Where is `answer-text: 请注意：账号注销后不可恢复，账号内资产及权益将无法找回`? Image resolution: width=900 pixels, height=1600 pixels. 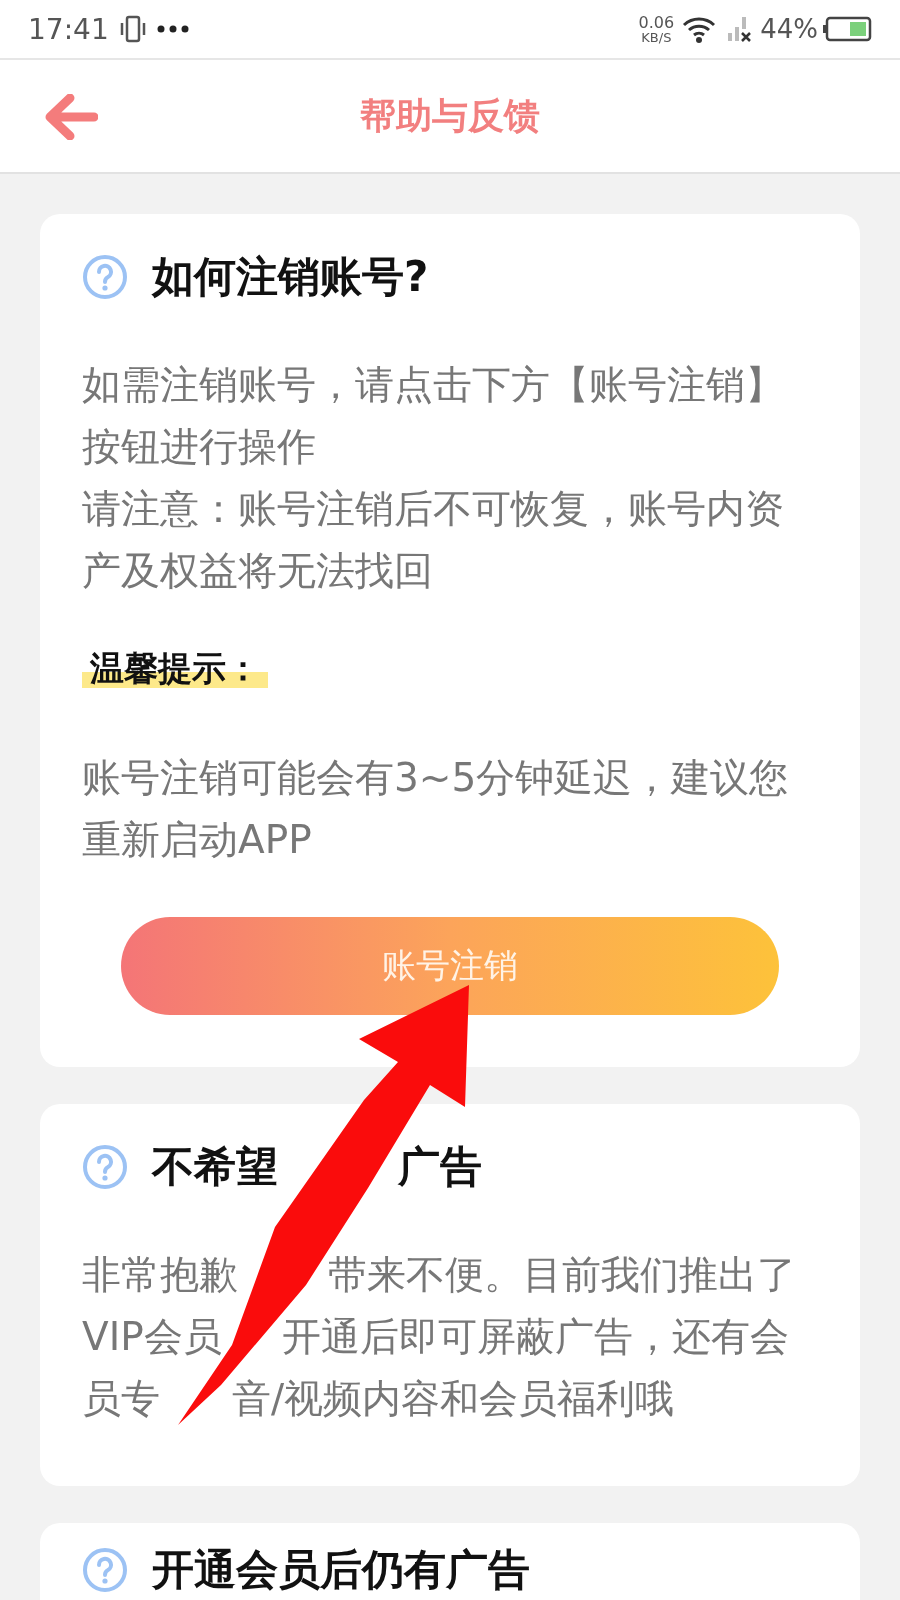
answer-text: 请注意：账号注销后不可恢复，账号内资产及权益将无法找回 is located at coordinates (433, 540).